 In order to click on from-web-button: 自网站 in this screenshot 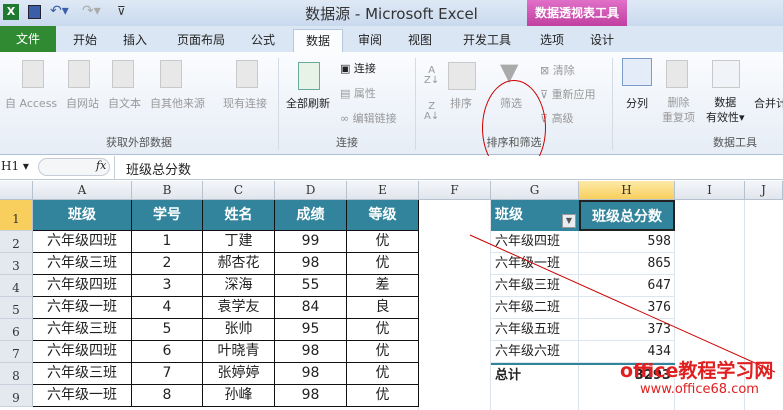, I will do `click(82, 103)`.